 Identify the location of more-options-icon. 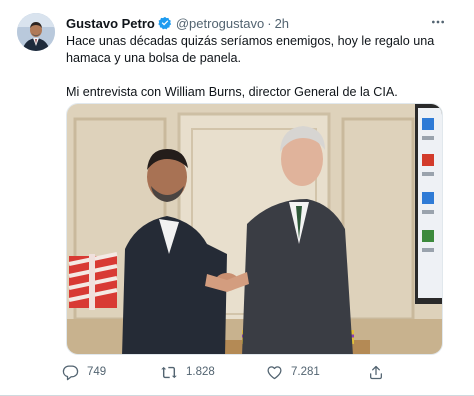
(438, 22).